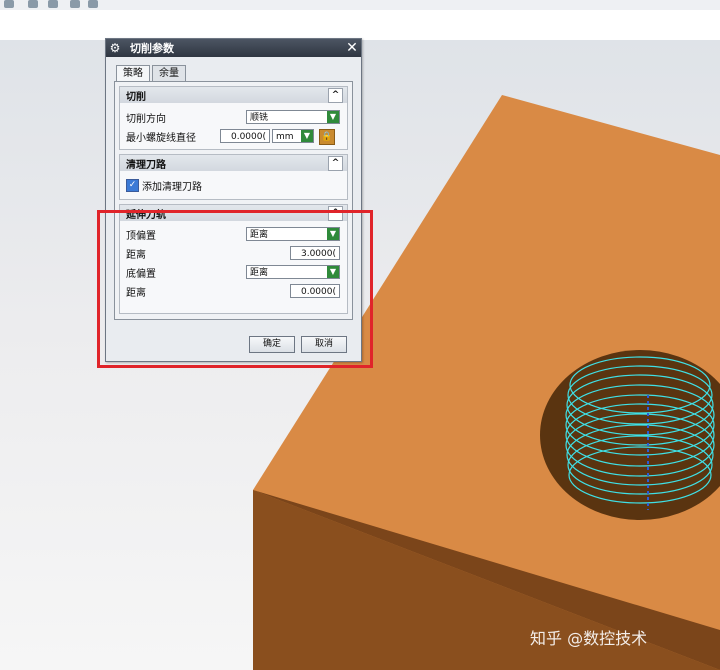  Describe the element at coordinates (245, 136) in the screenshot. I see `min-spiral-input: 0.0000(` at that location.